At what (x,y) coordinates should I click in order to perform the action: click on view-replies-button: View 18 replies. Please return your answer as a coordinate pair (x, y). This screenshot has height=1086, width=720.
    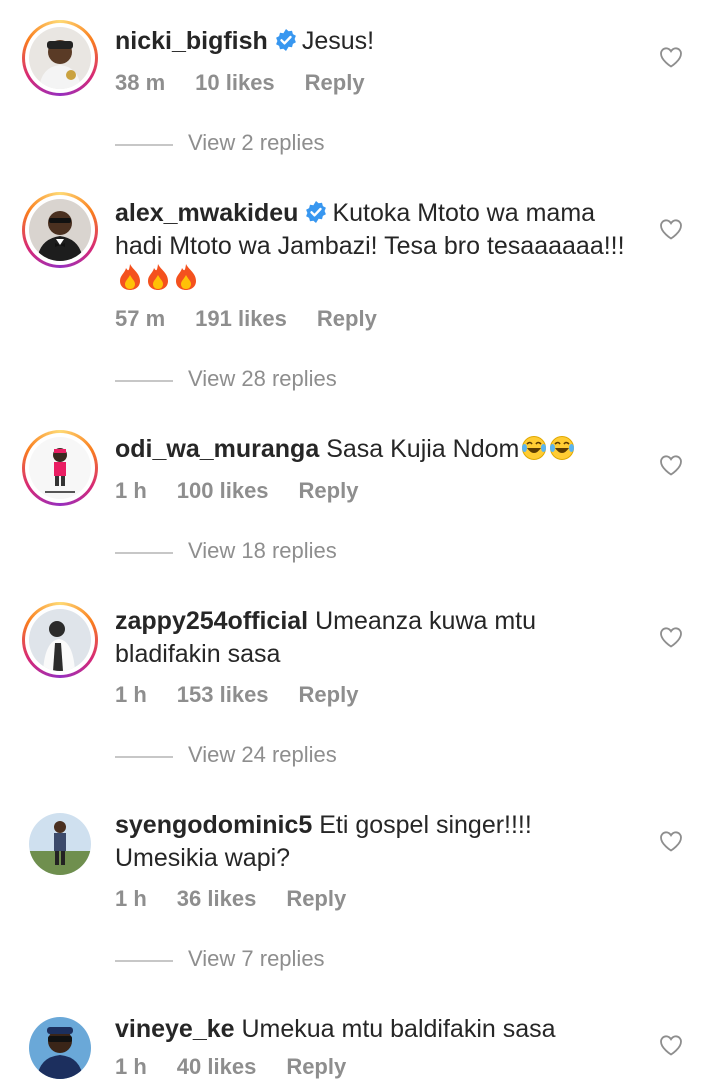
    Looking at the image, I should click on (315, 553).